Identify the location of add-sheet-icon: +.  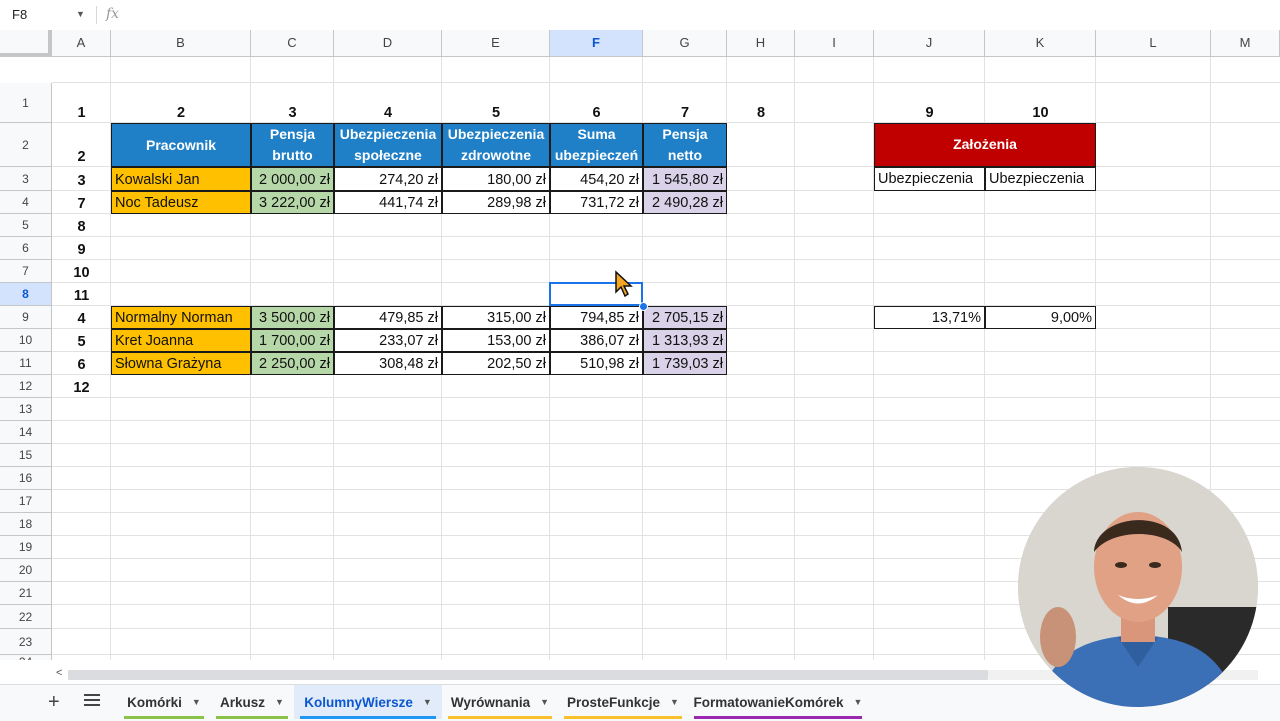
(54, 702).